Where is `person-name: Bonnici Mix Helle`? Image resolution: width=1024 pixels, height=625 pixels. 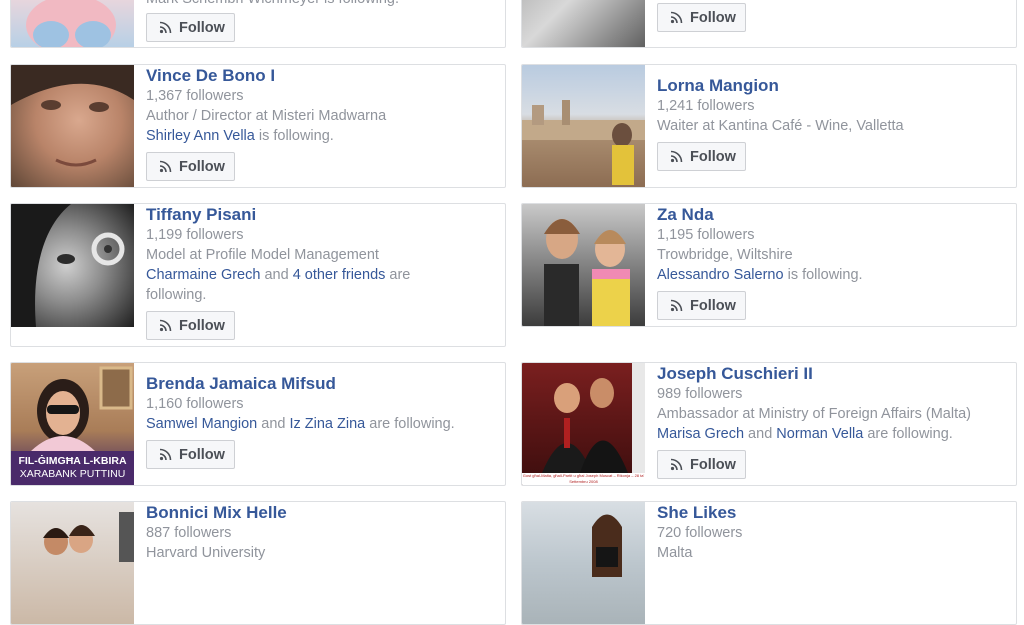 person-name: Bonnici Mix Helle is located at coordinates (321, 513).